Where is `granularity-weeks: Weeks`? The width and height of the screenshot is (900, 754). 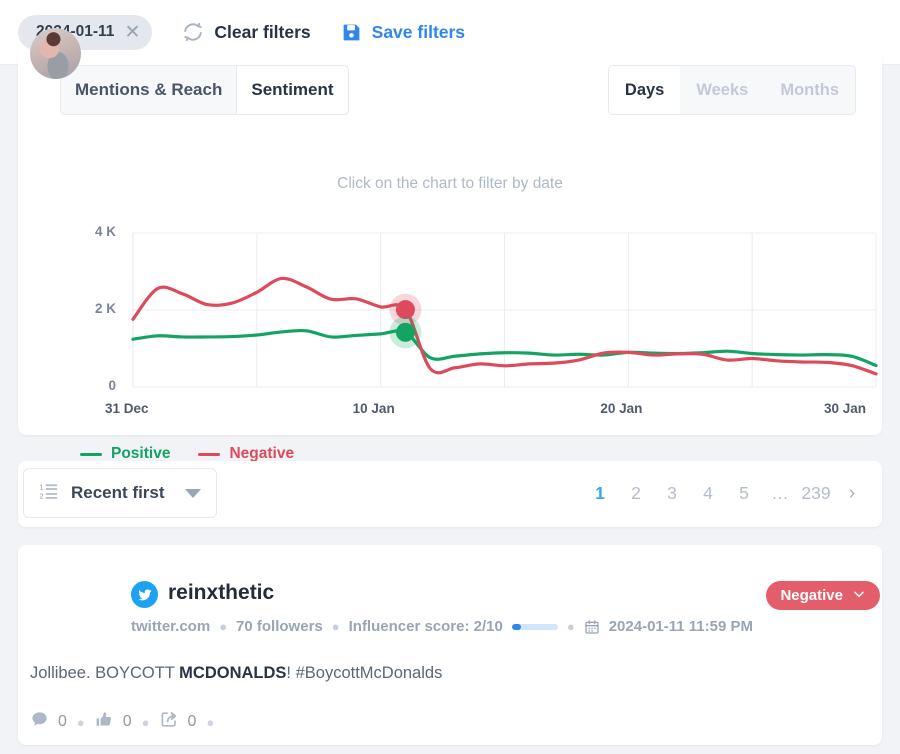 granularity-weeks: Weeks is located at coordinates (722, 90).